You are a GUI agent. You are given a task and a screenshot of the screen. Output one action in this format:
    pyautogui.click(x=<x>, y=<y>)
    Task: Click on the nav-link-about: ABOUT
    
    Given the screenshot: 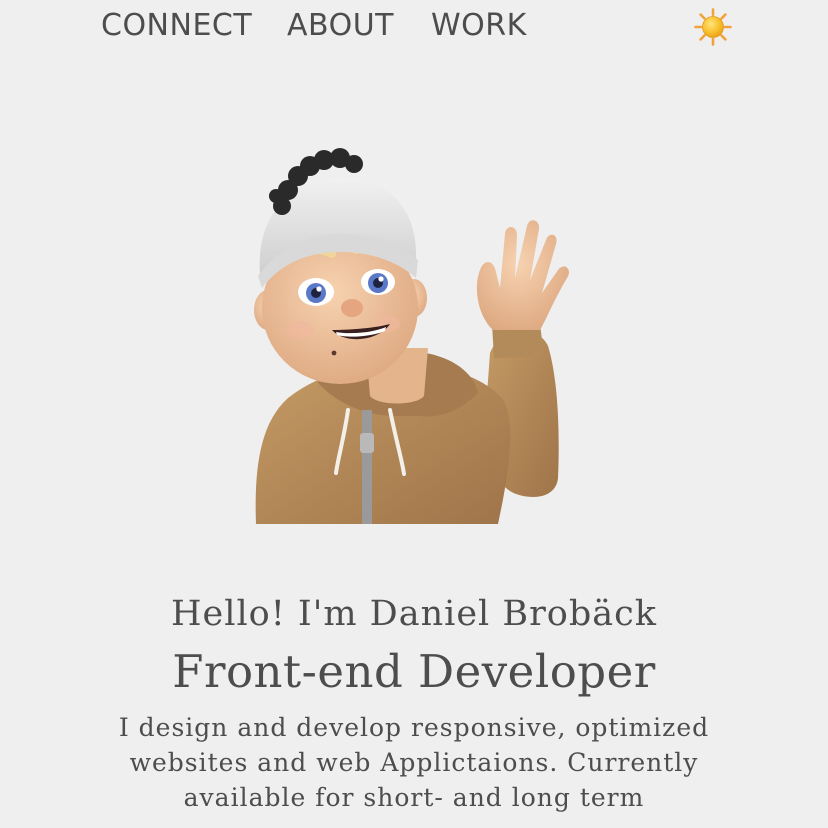 What is the action you would take?
    pyautogui.click(x=340, y=25)
    